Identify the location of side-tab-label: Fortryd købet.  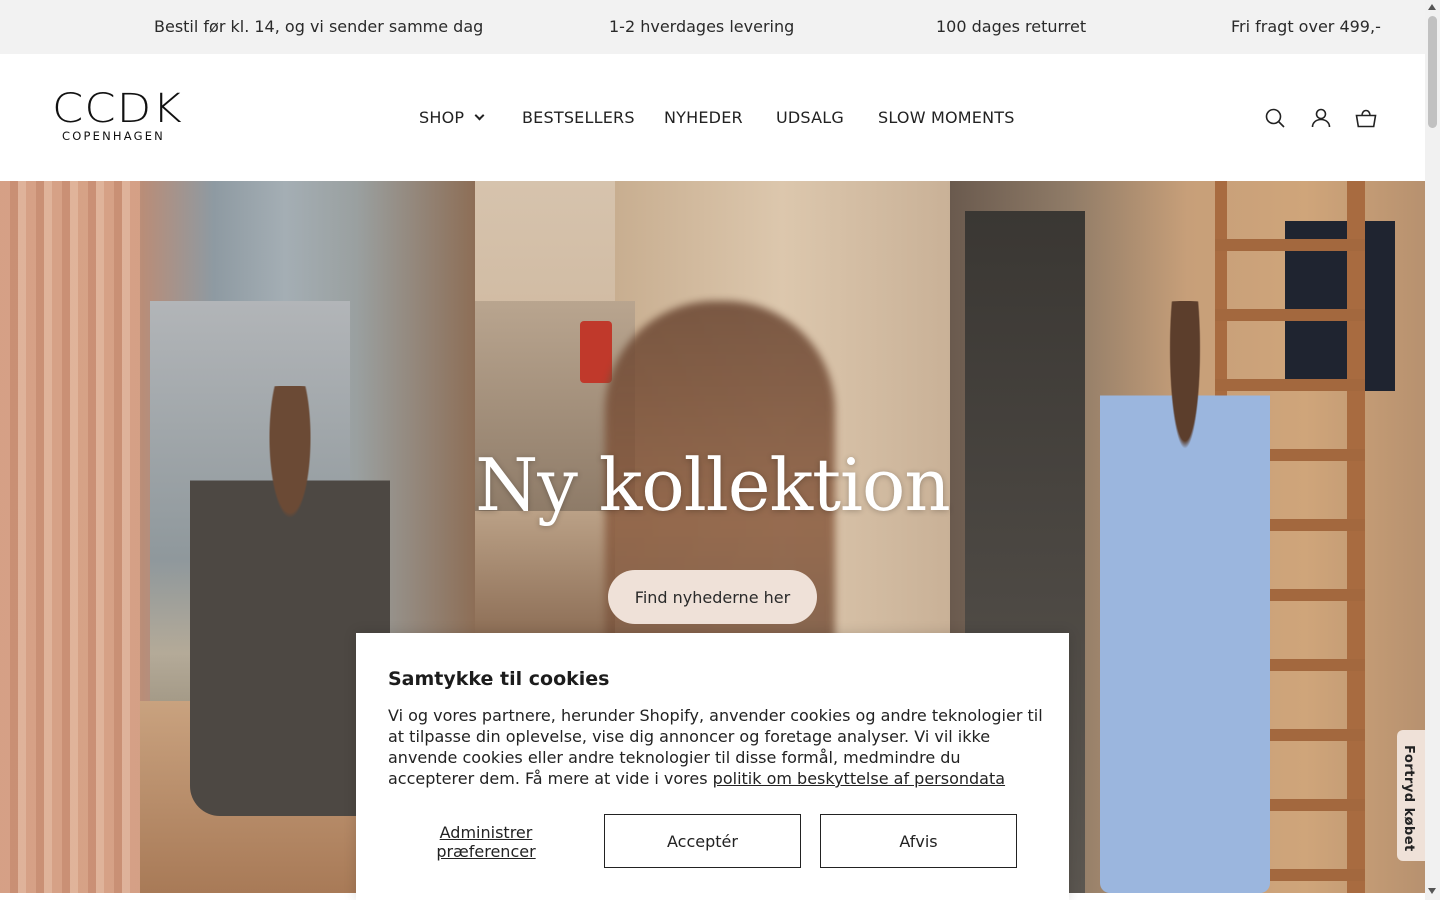
(1408, 798).